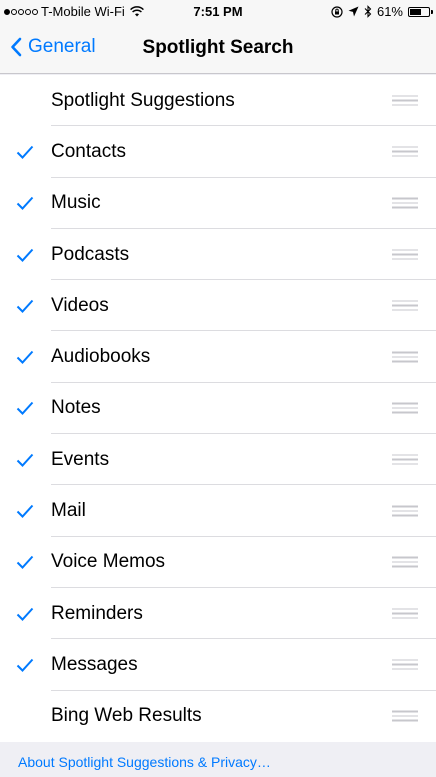 Image resolution: width=436 pixels, height=777 pixels. What do you see at coordinates (94, 664) in the screenshot?
I see `list-item-label: Messages` at bounding box center [94, 664].